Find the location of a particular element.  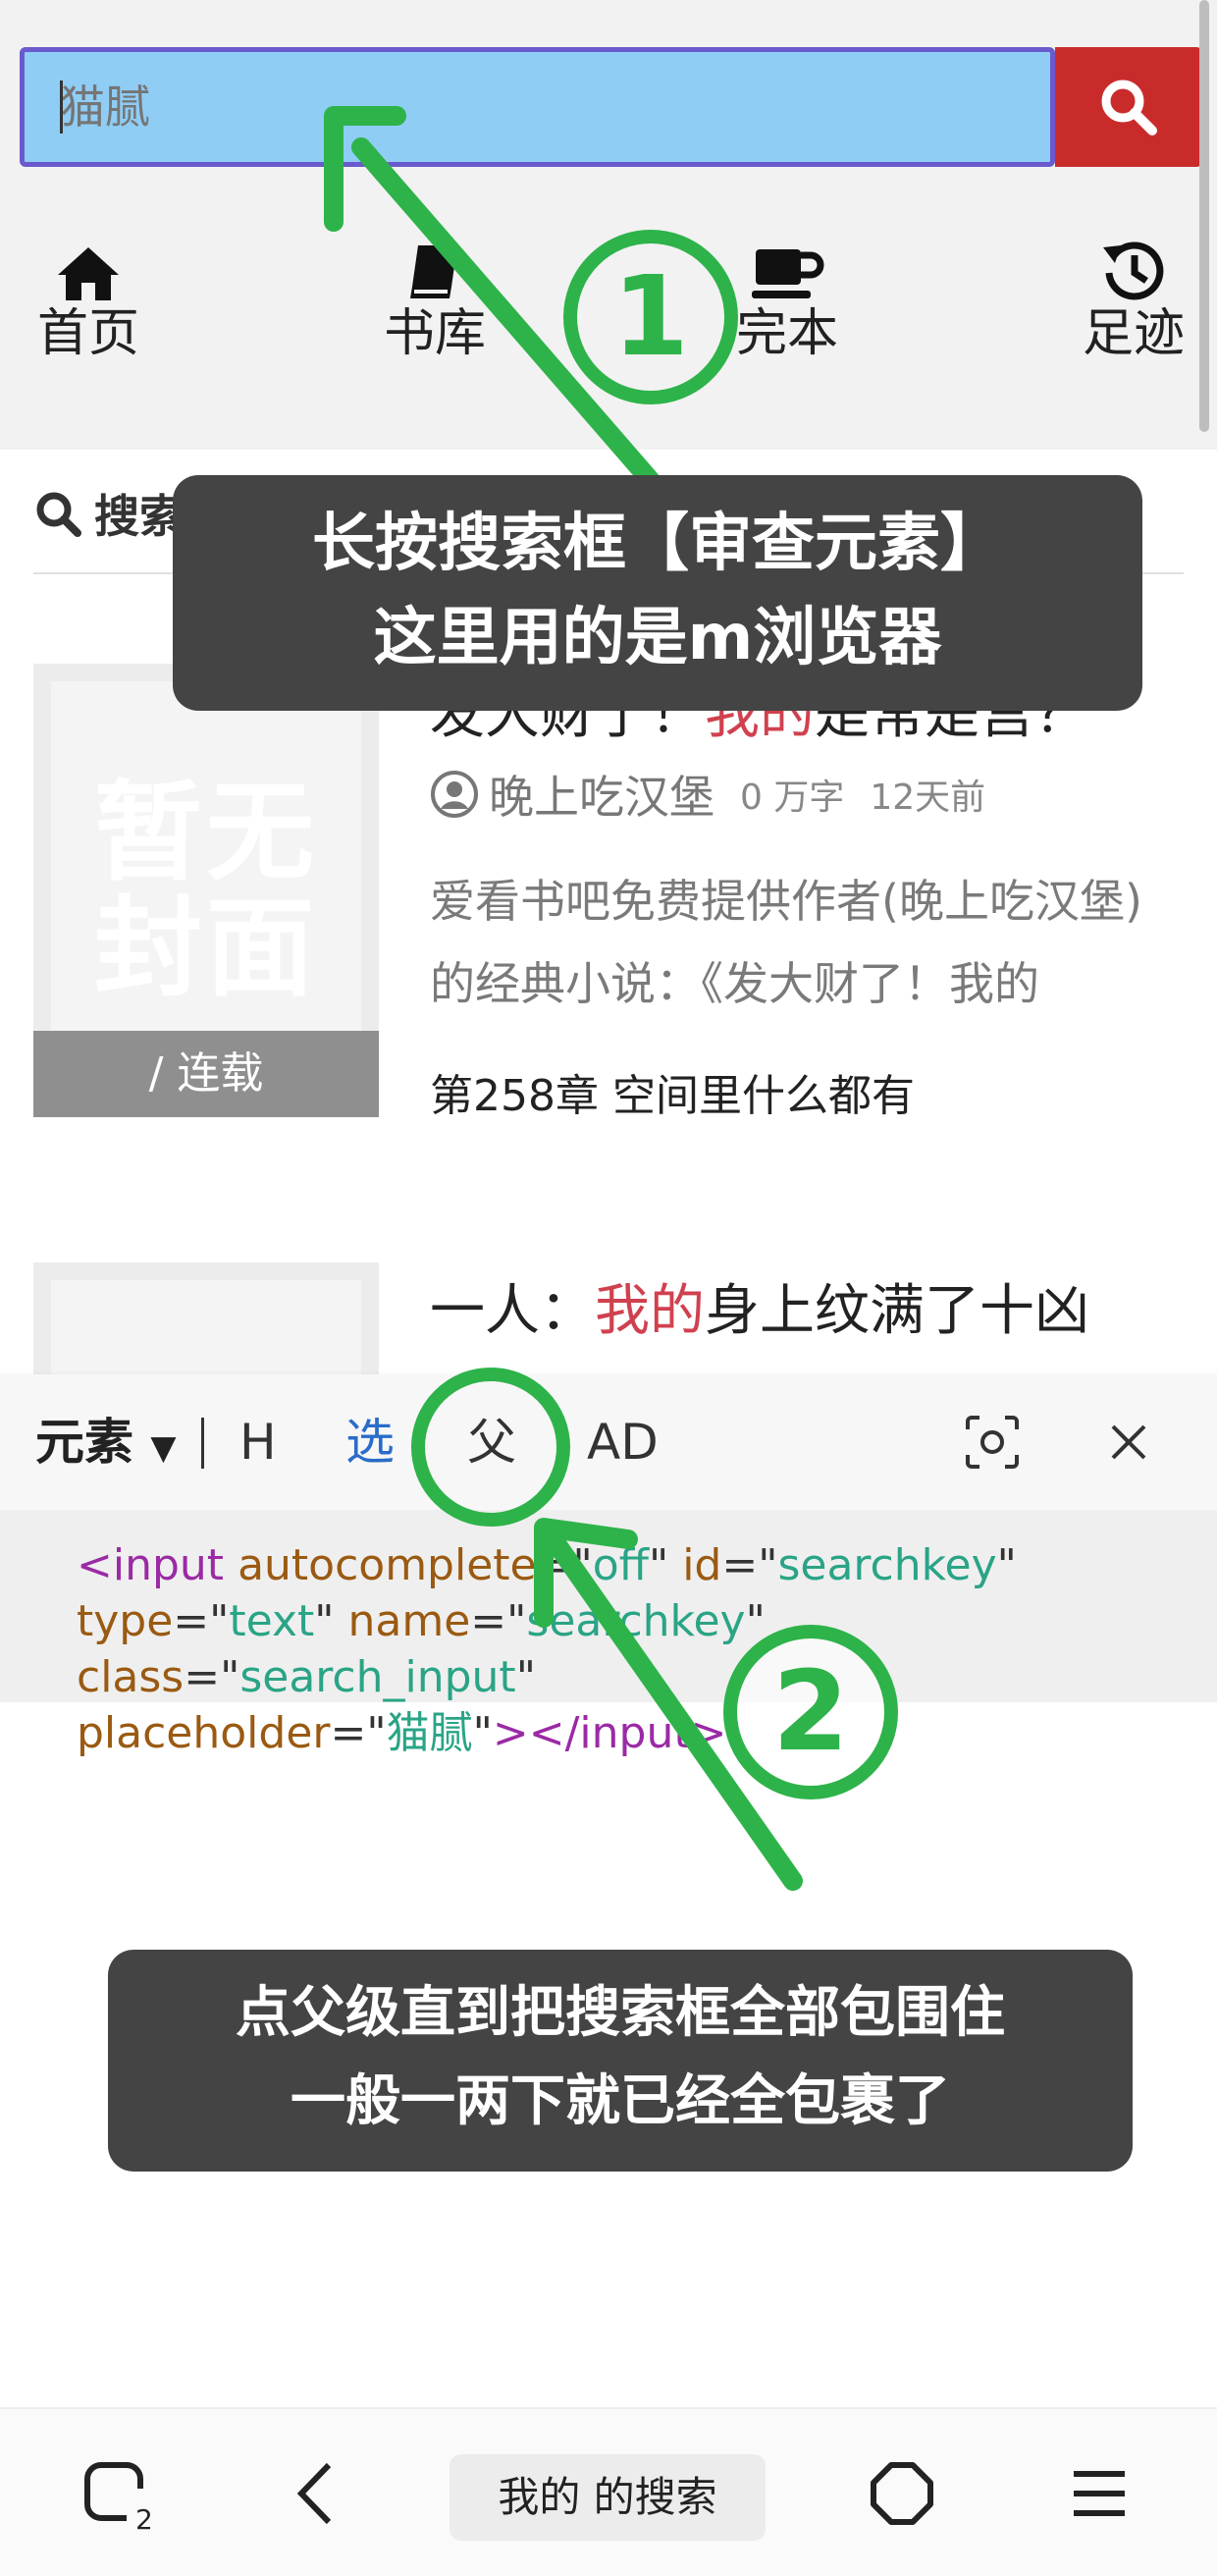

menu-icon is located at coordinates (1099, 2493).